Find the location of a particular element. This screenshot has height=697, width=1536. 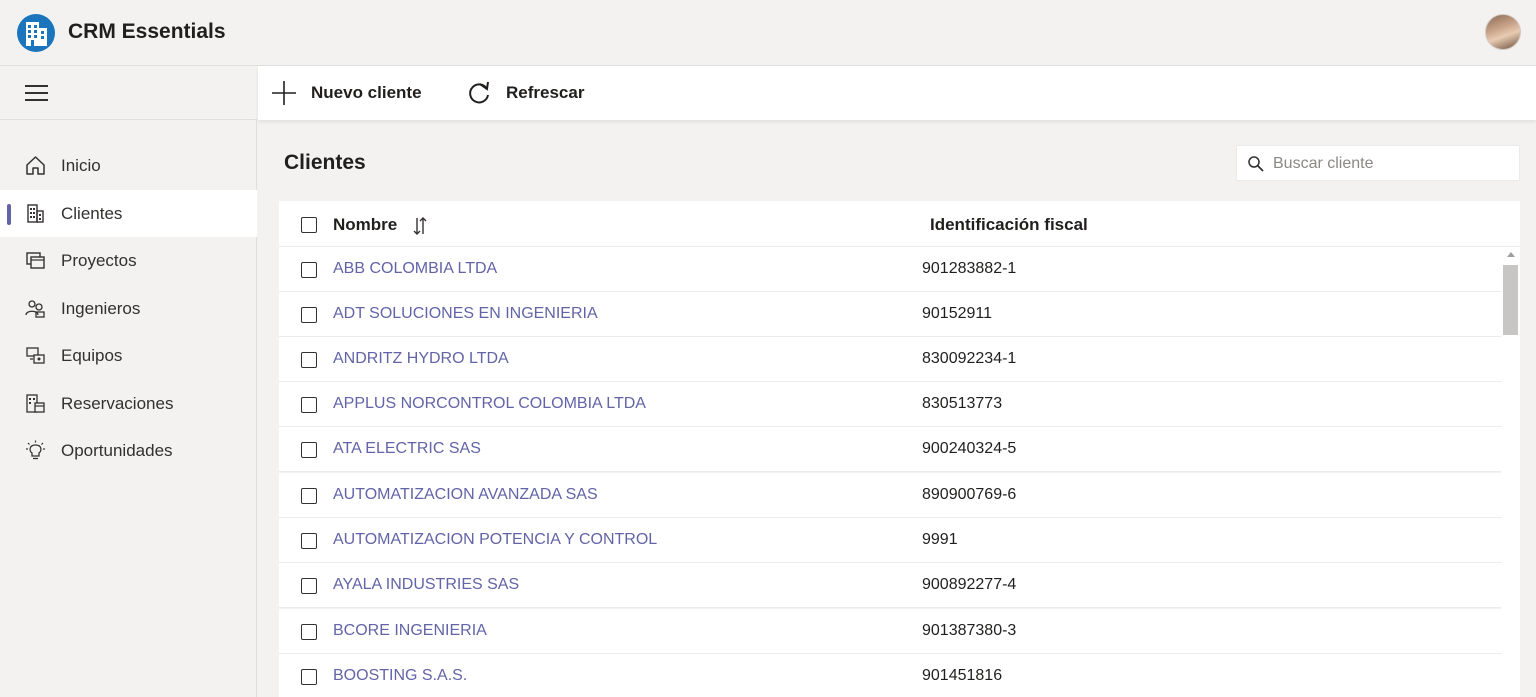

user-avatar is located at coordinates (1503, 32).